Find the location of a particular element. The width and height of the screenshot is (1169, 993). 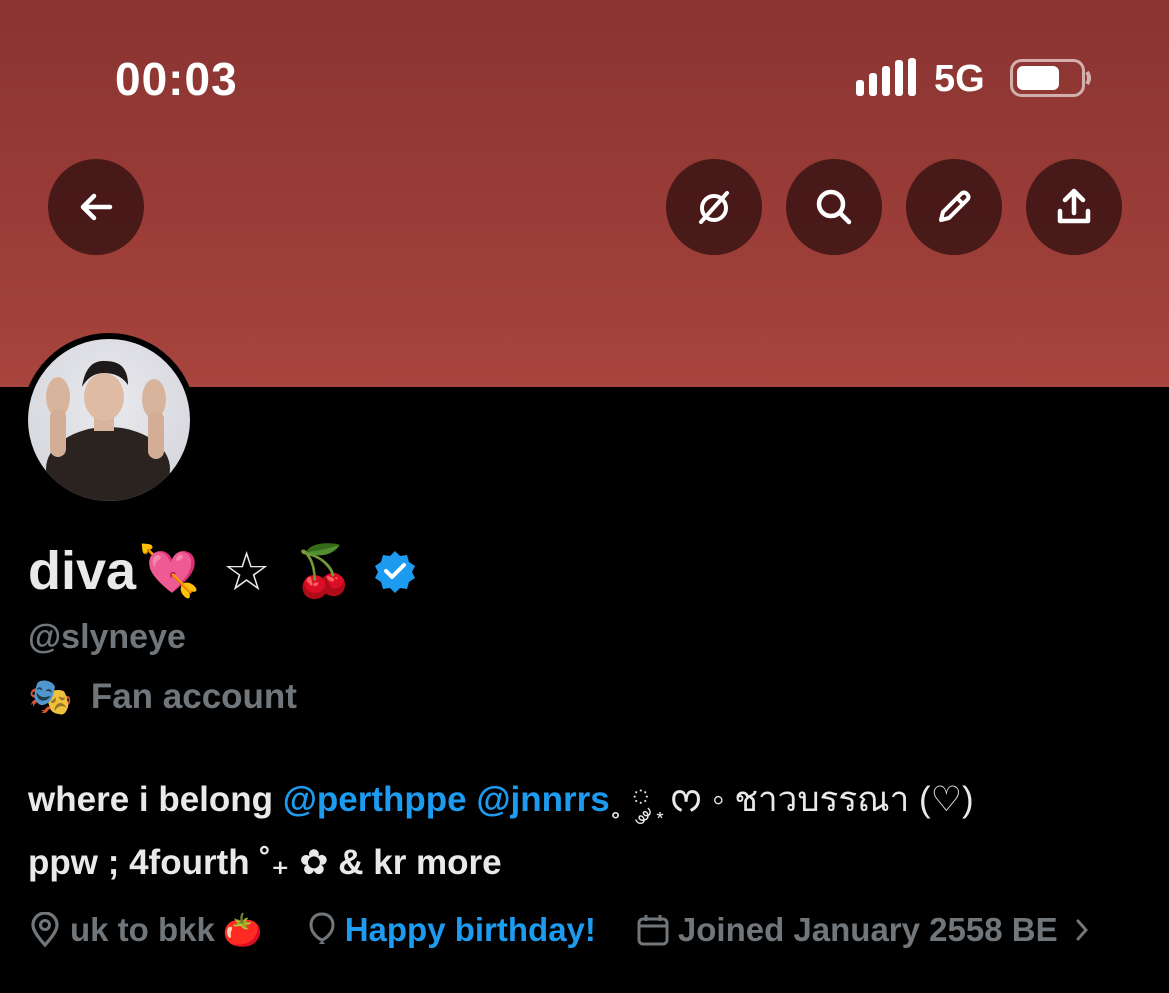

chevron-right-icon is located at coordinates (1082, 930).